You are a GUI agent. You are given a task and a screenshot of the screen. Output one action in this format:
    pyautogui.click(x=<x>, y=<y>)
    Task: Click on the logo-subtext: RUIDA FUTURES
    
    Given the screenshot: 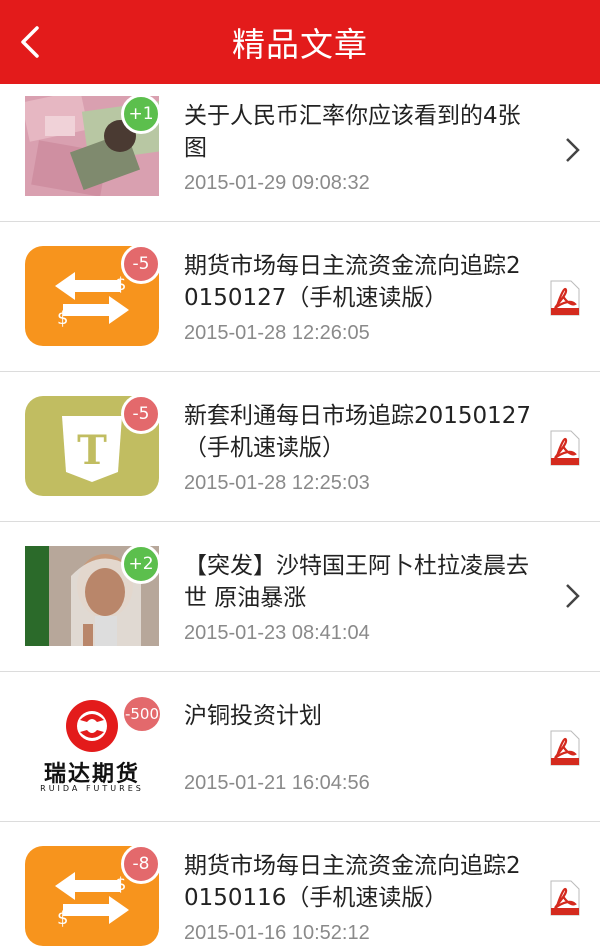 What is the action you would take?
    pyautogui.click(x=92, y=788)
    